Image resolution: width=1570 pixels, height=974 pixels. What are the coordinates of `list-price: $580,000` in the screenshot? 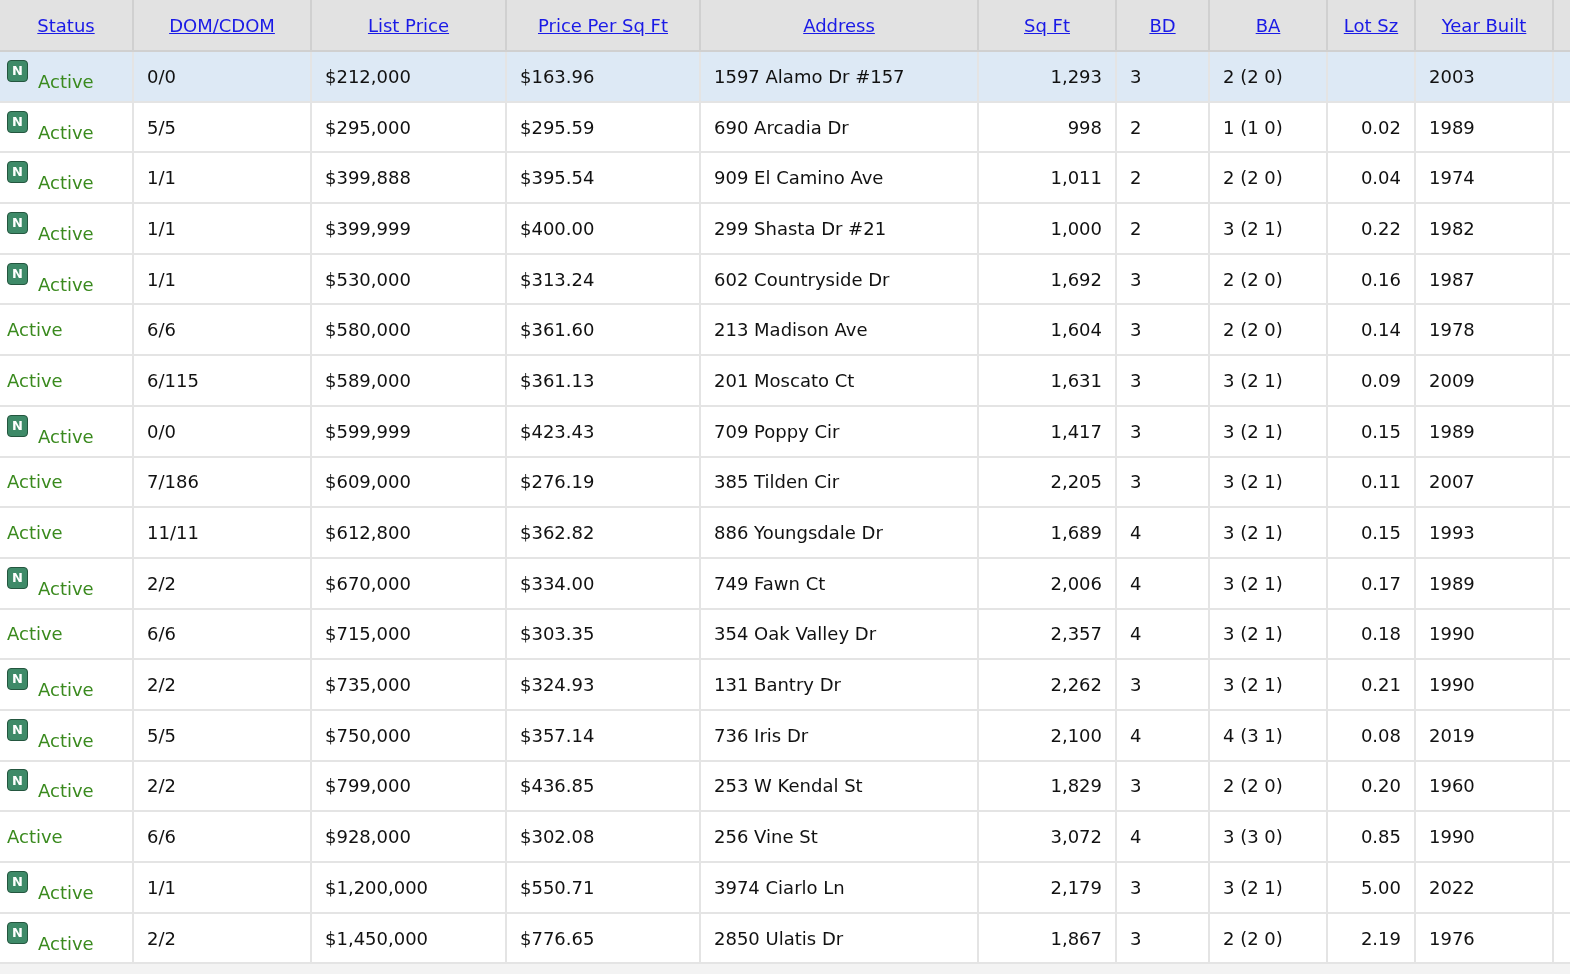 It's located at (368, 330).